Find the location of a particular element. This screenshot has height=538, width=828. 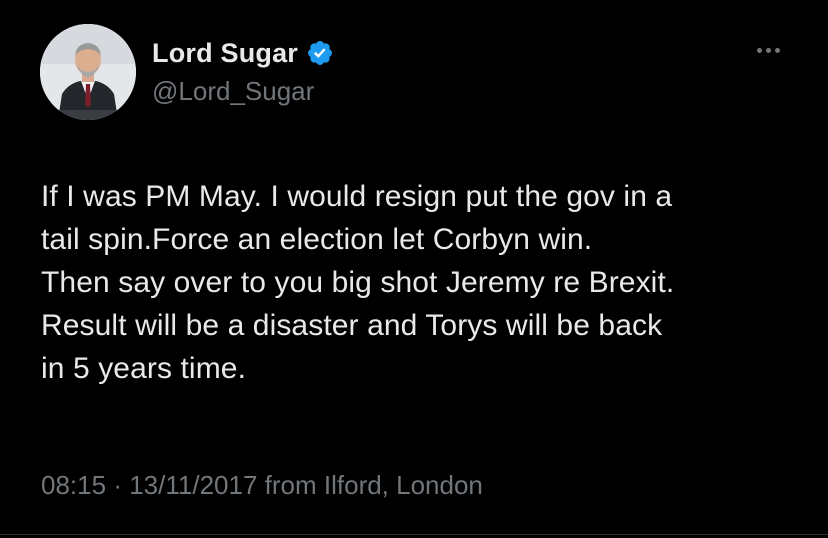

more-options-icon is located at coordinates (768, 50).